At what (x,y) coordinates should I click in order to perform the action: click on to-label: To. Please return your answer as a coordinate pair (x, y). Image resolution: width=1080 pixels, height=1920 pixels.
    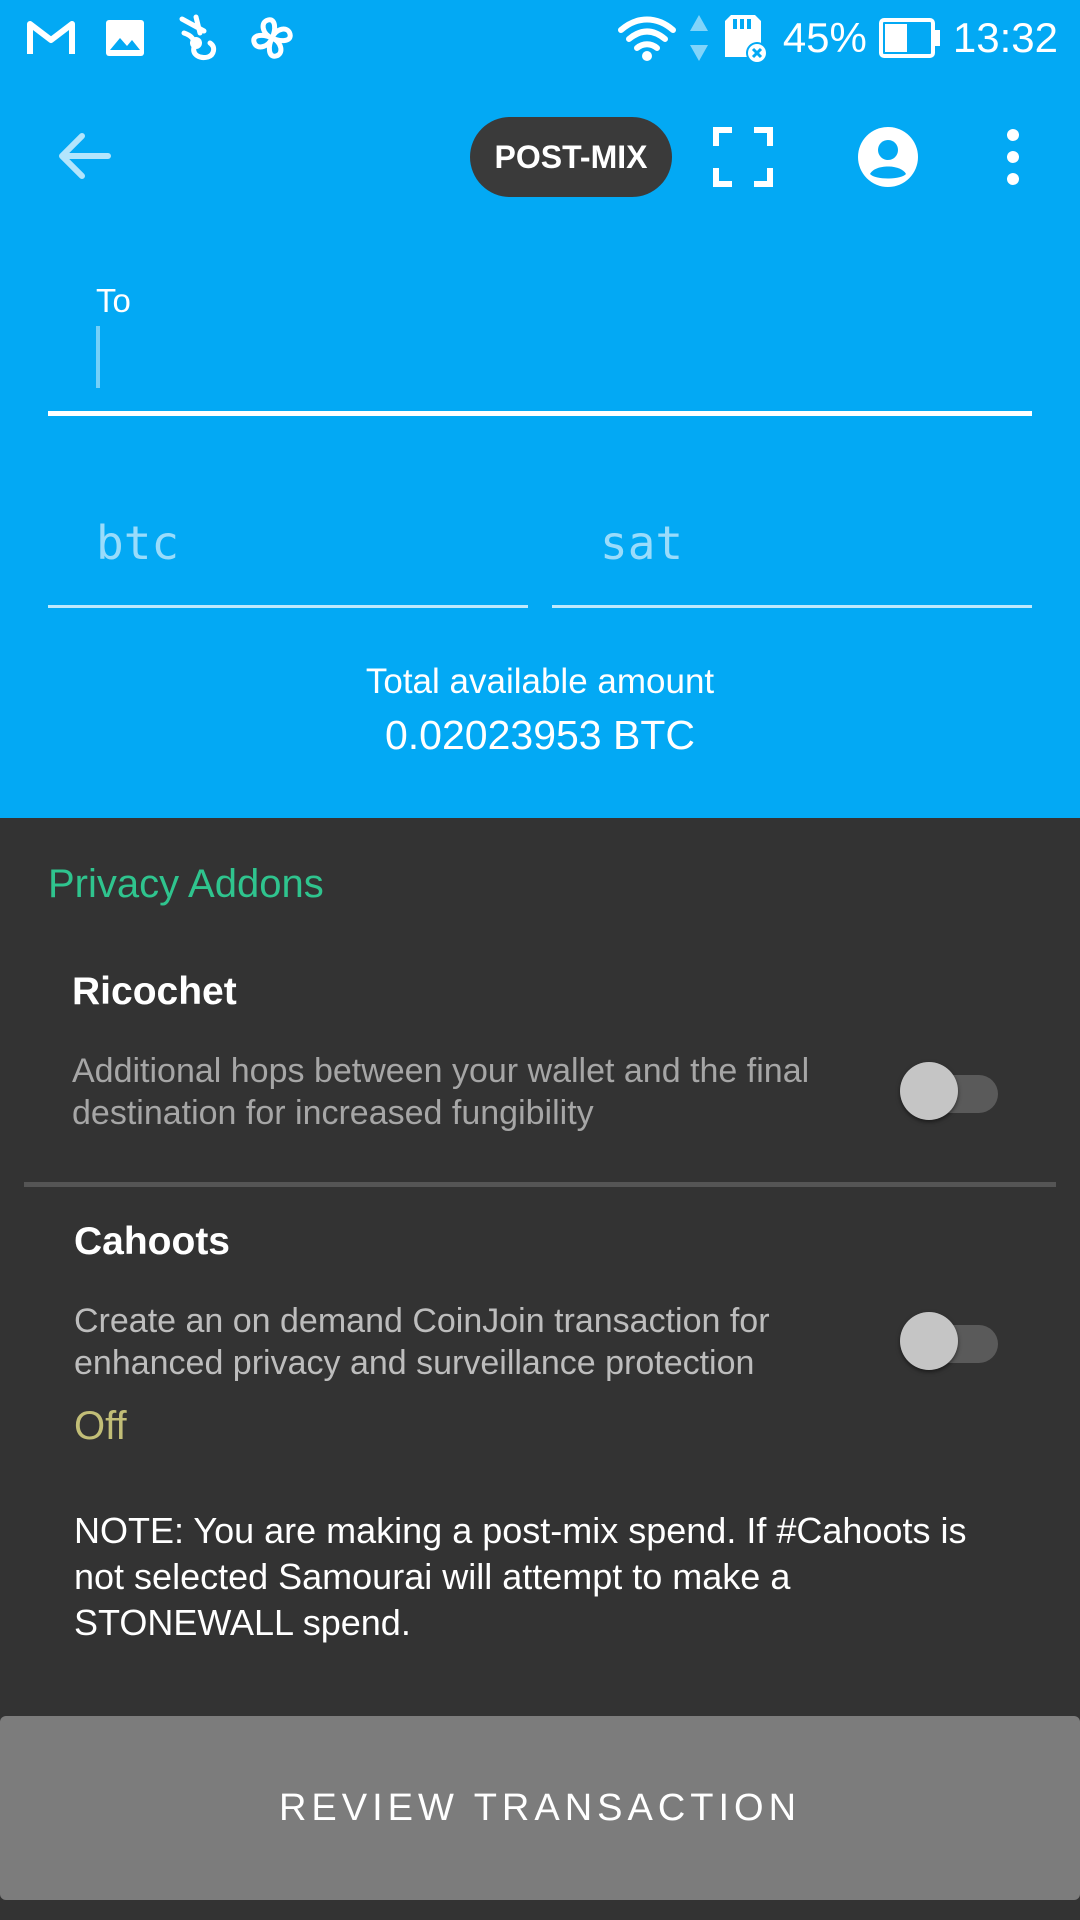
    Looking at the image, I should click on (113, 300).